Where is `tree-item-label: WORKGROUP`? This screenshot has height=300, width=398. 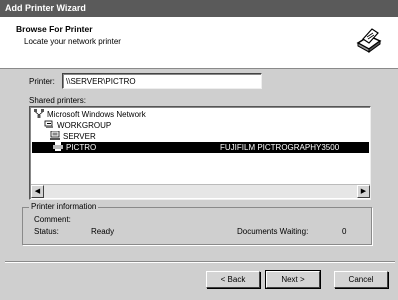 tree-item-label: WORKGROUP is located at coordinates (84, 125).